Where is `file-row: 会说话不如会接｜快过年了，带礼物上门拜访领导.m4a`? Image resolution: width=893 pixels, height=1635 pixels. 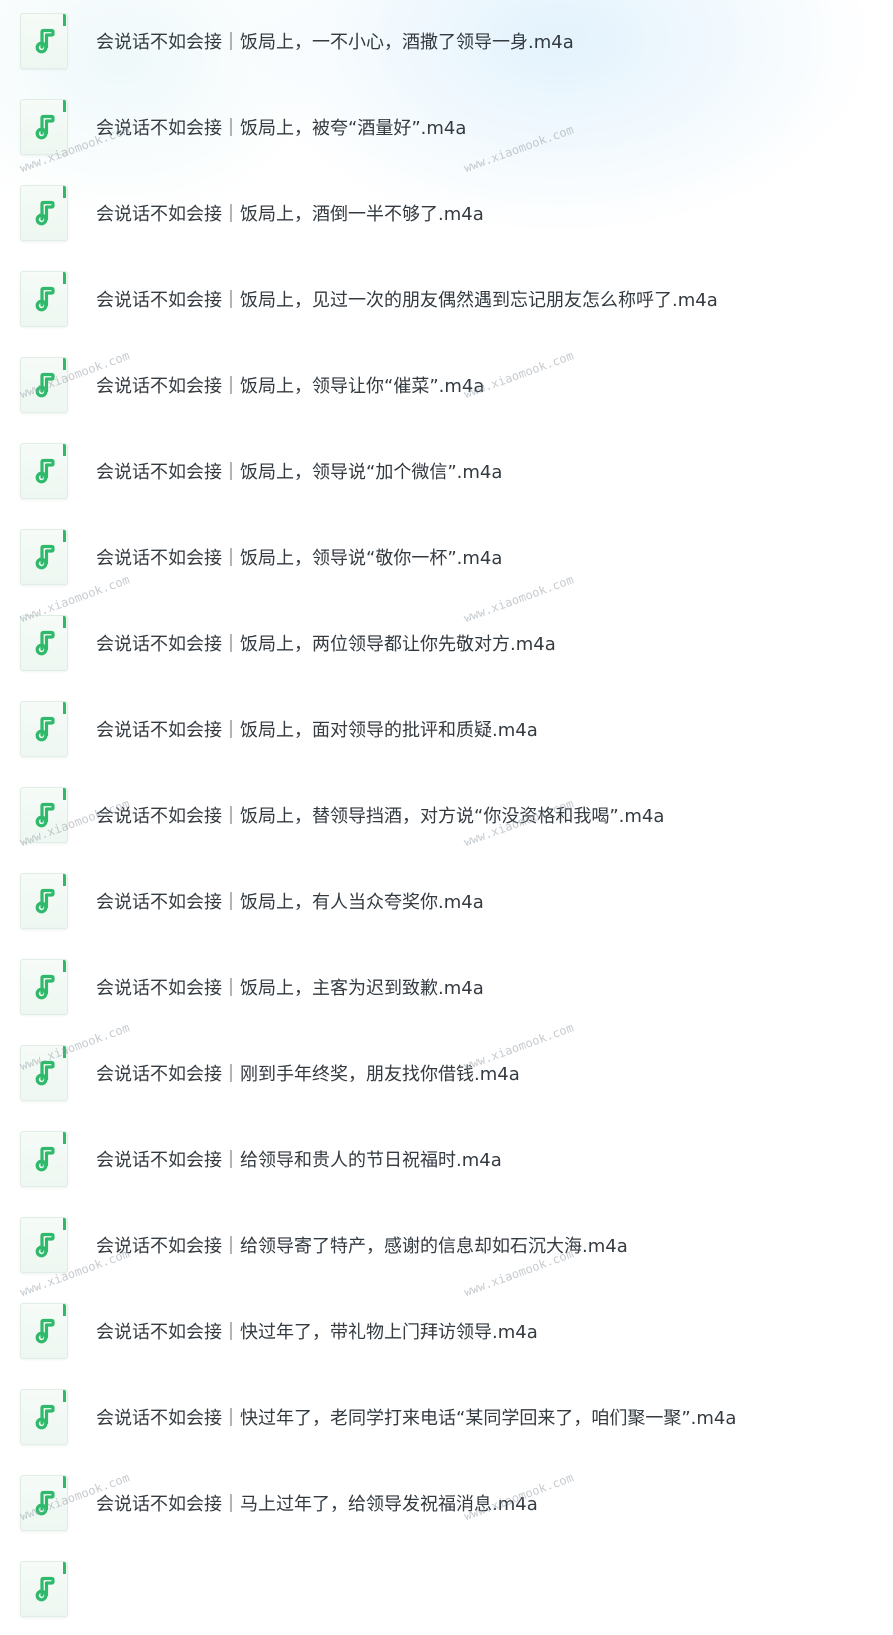
file-row: 会说话不如会接｜快过年了，带礼物上门拜访领导.m4a is located at coordinates (446, 1331).